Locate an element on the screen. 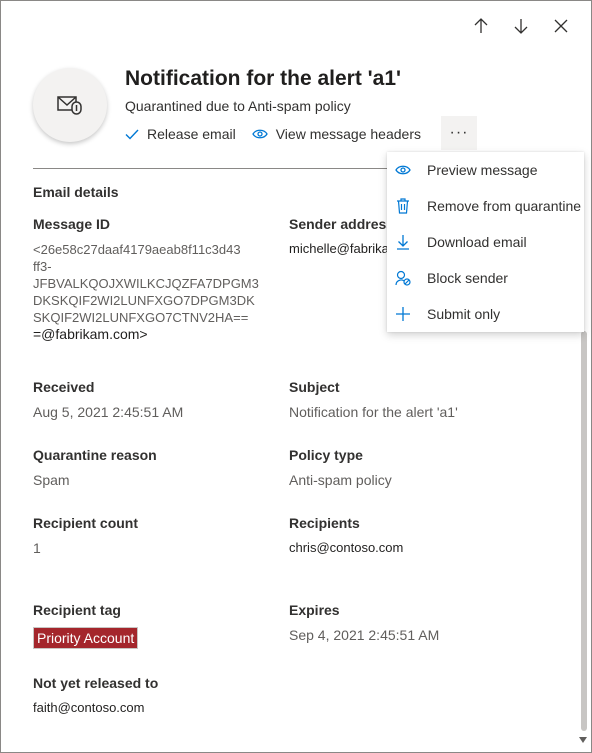  action-bar: Release email View message headers ··· is located at coordinates (301, 133).